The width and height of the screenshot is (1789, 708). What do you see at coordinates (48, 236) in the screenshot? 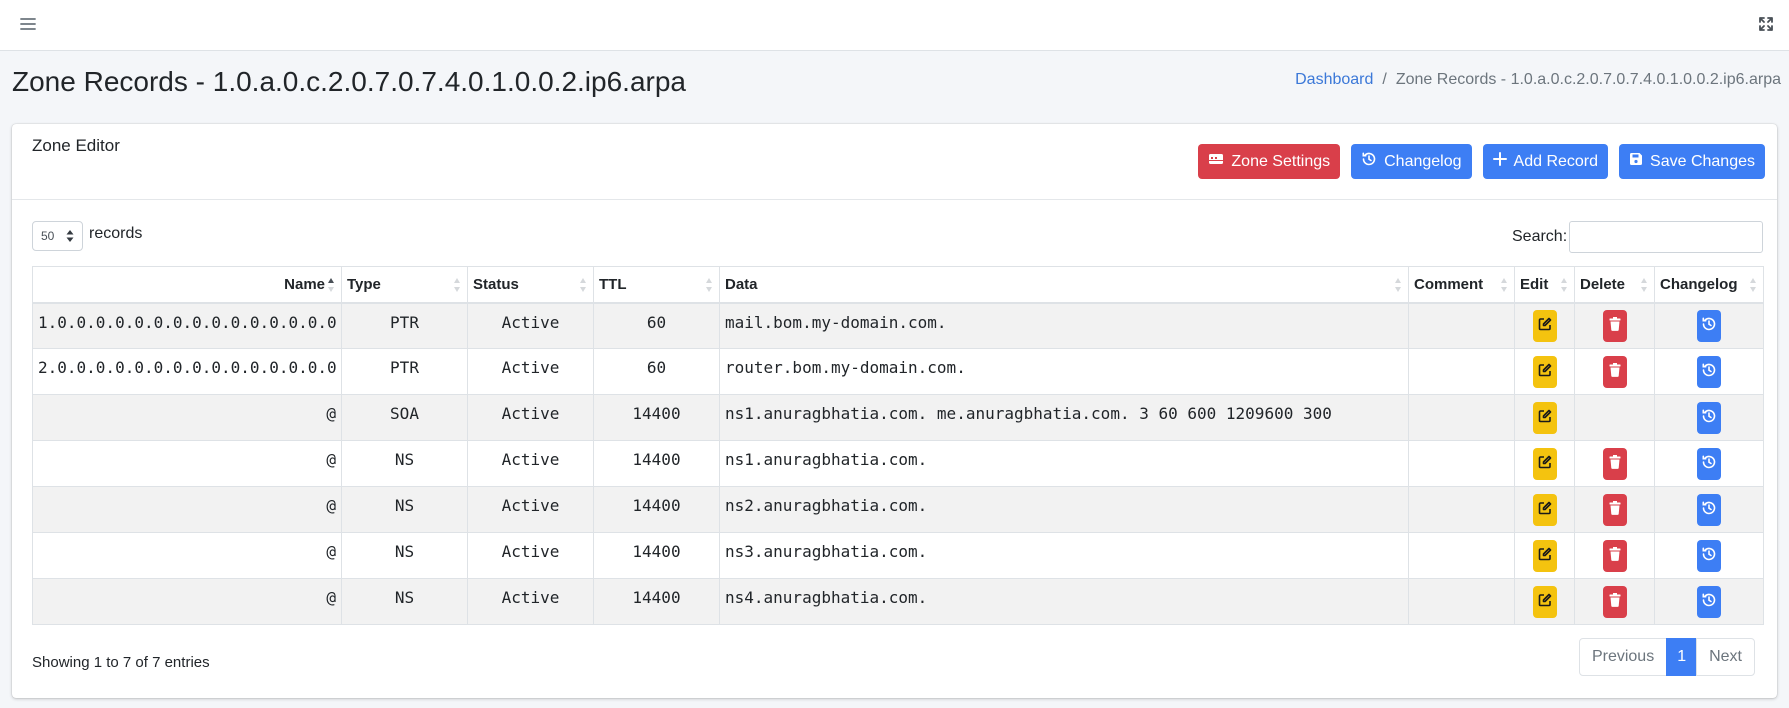
I see `page-length-value: 50` at bounding box center [48, 236].